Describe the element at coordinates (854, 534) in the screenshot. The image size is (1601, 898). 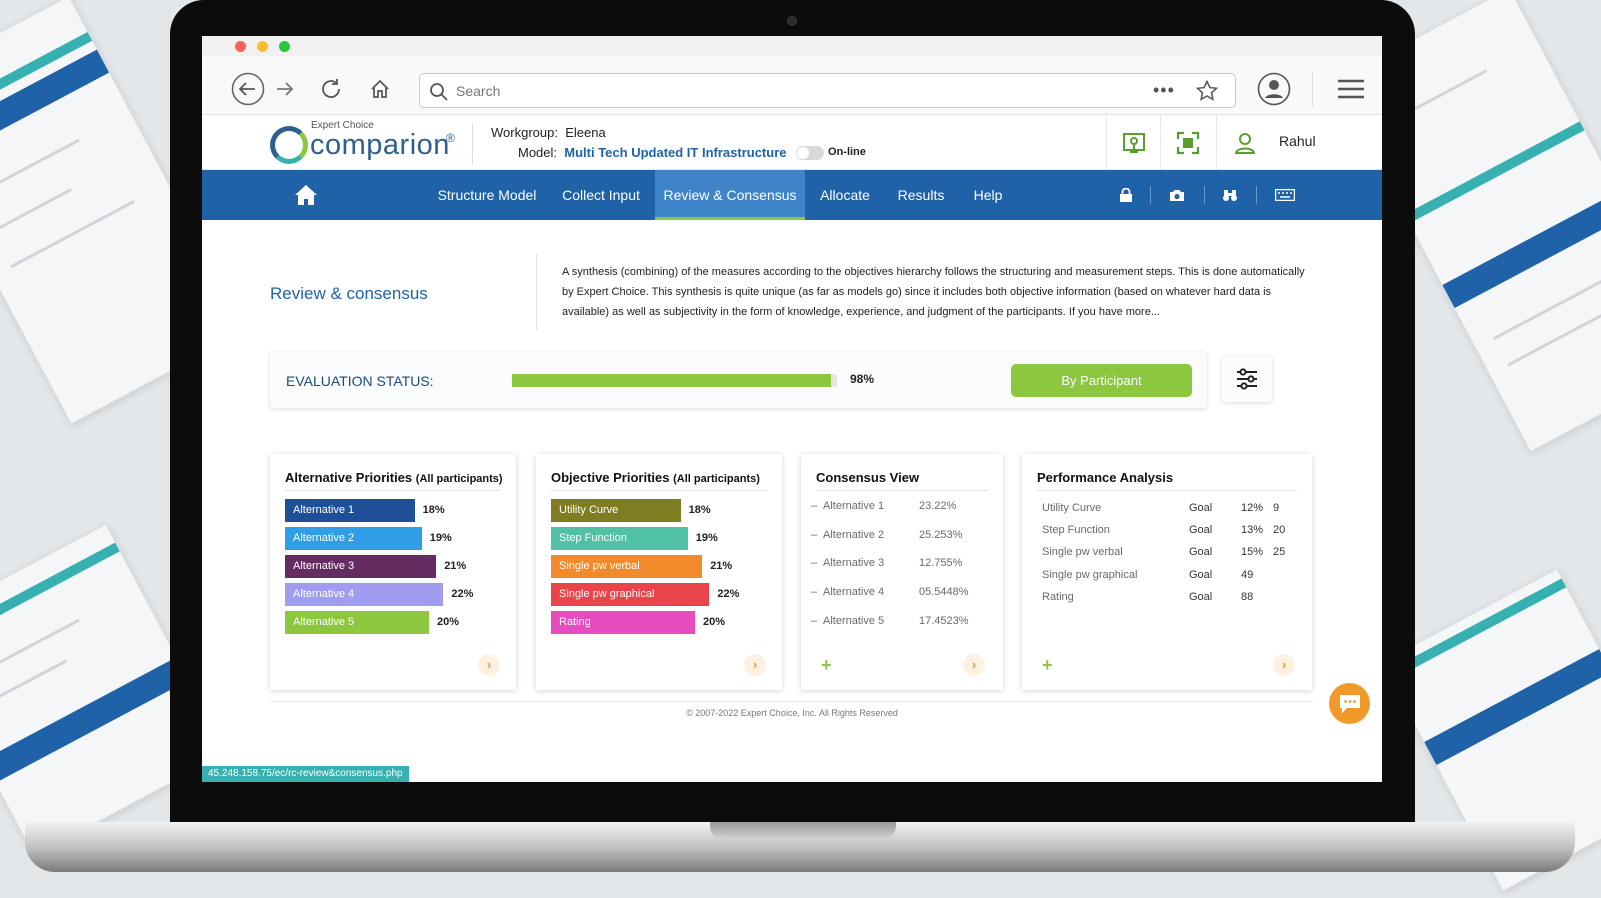
I see `consensus-alternative-name: Alternative 2` at that location.